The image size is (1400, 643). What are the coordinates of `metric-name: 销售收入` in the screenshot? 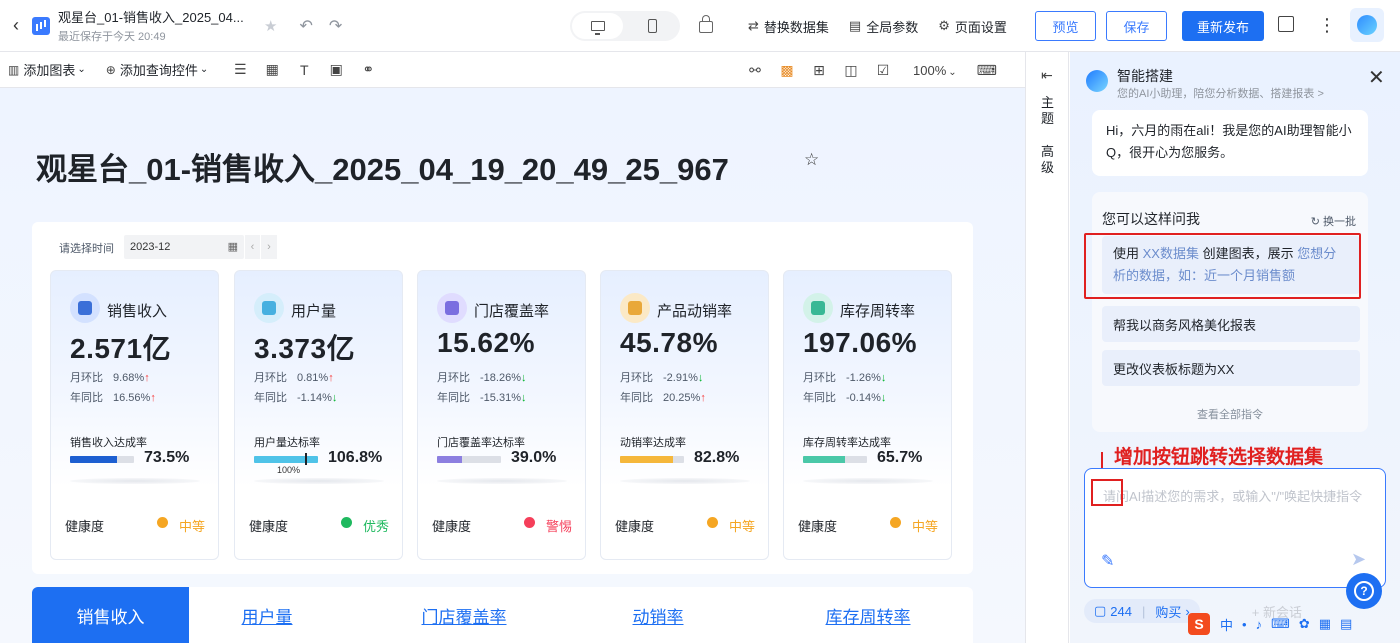 It's located at (137, 311).